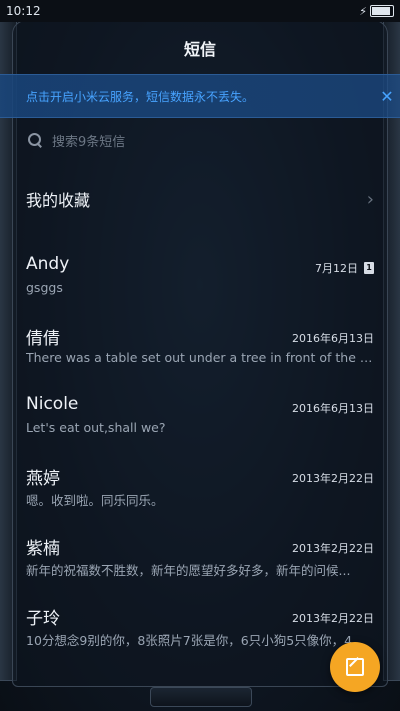 This screenshot has height=711, width=400. Describe the element at coordinates (387, 96) in the screenshot. I see `close-icon: ✕` at that location.